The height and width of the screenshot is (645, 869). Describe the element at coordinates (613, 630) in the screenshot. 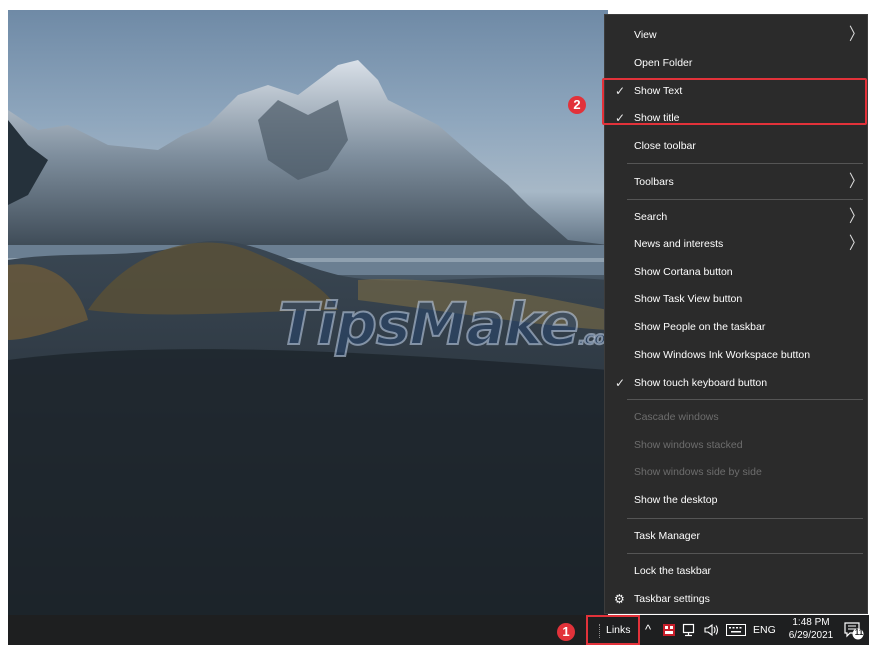

I see `annotation-highlight-links` at that location.